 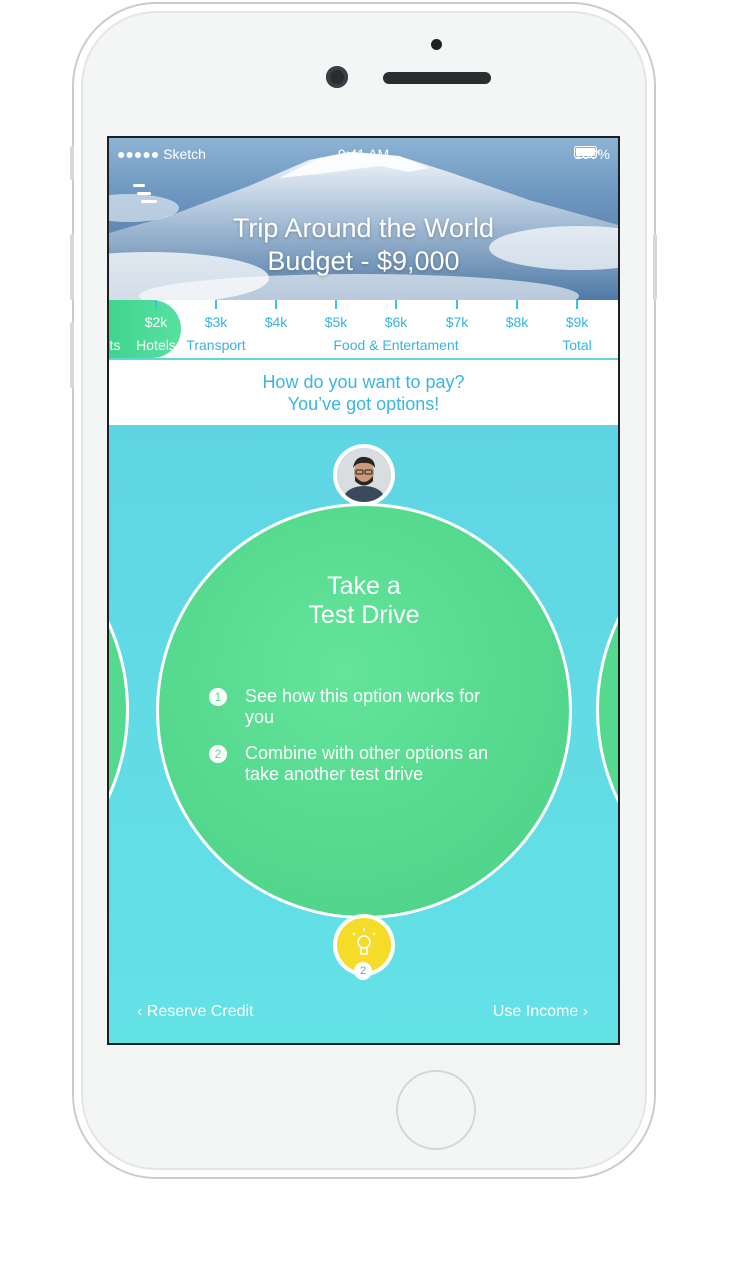 I want to click on step-text-line: take another test drive, so click(x=334, y=774).